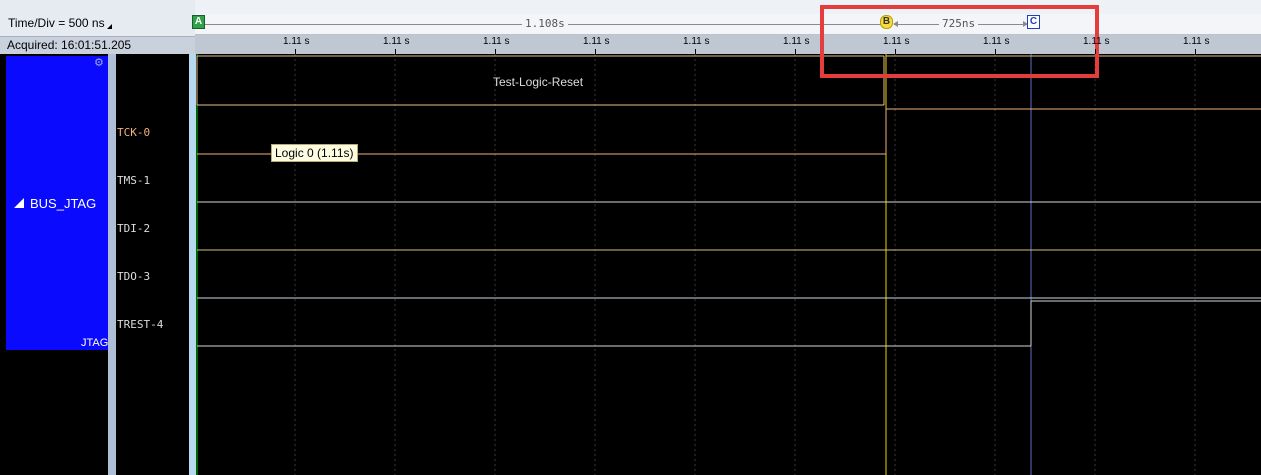 This screenshot has height=475, width=1261. What do you see at coordinates (112, 264) in the screenshot?
I see `panel-divider` at bounding box center [112, 264].